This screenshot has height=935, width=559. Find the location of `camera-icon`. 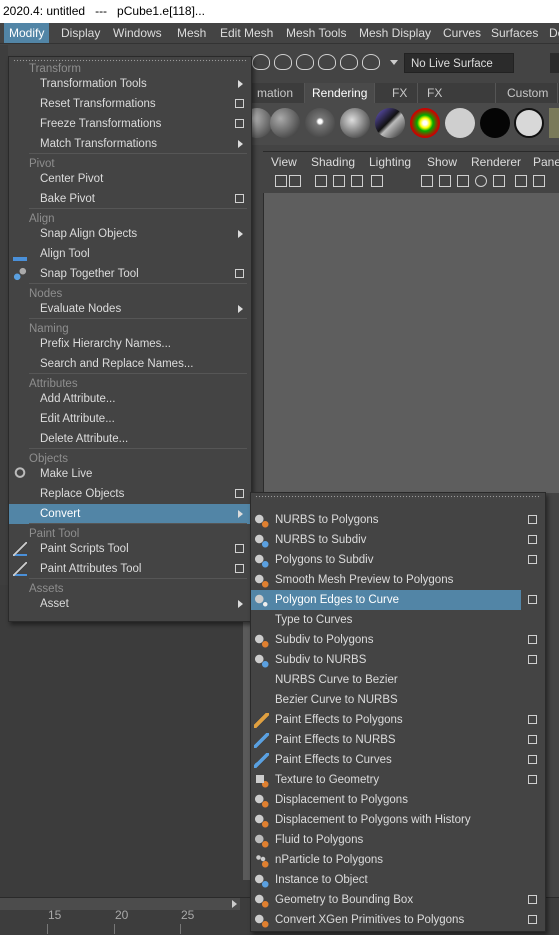

camera-icon is located at coordinates (281, 181).